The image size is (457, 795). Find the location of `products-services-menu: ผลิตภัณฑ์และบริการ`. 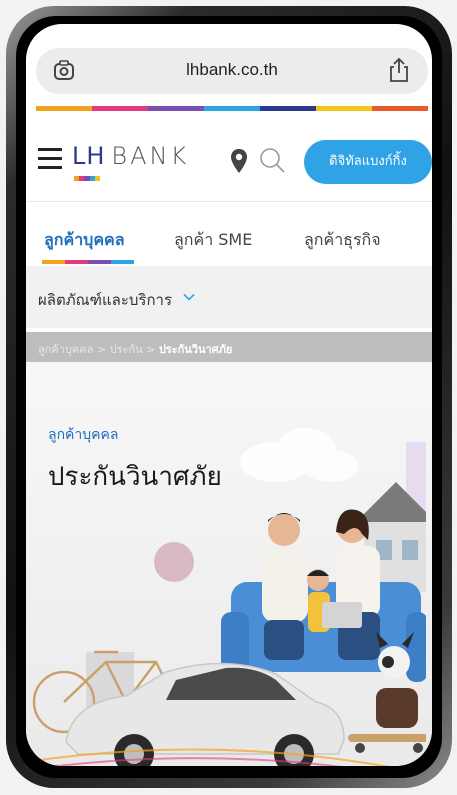

products-services-menu: ผลิตภัณฑ์และบริการ is located at coordinates (229, 297).